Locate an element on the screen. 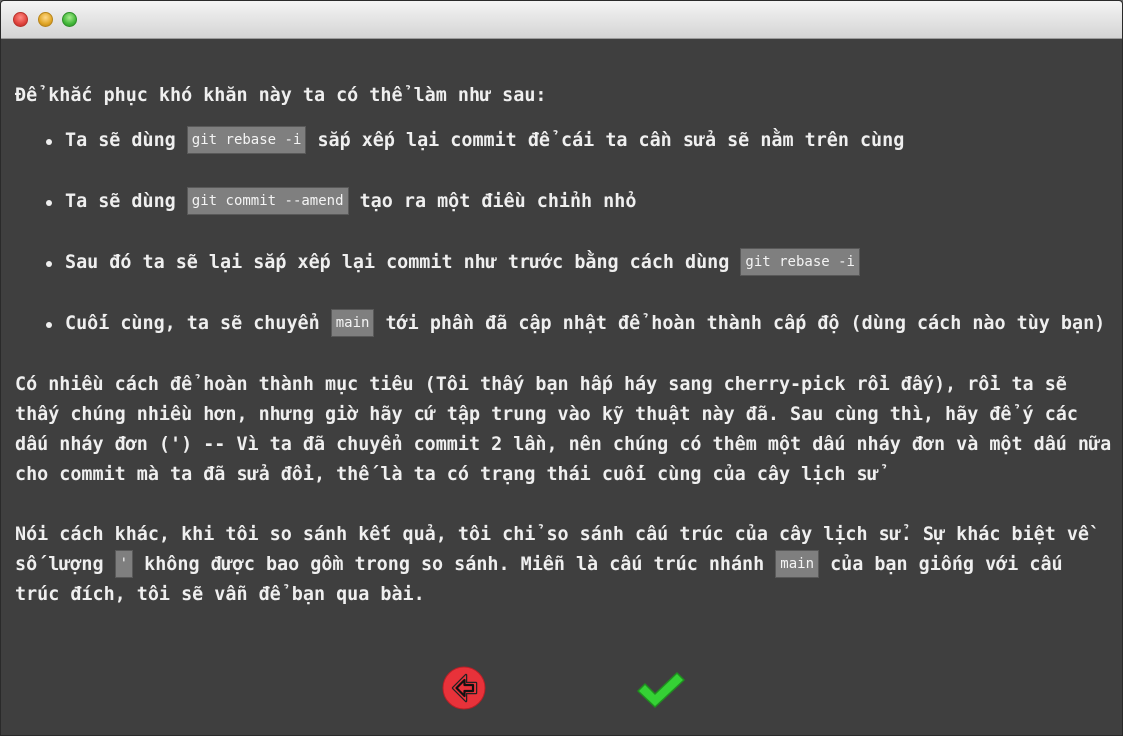 The width and height of the screenshot is (1123, 736). code-snippet: git commit --amend is located at coordinates (267, 201).